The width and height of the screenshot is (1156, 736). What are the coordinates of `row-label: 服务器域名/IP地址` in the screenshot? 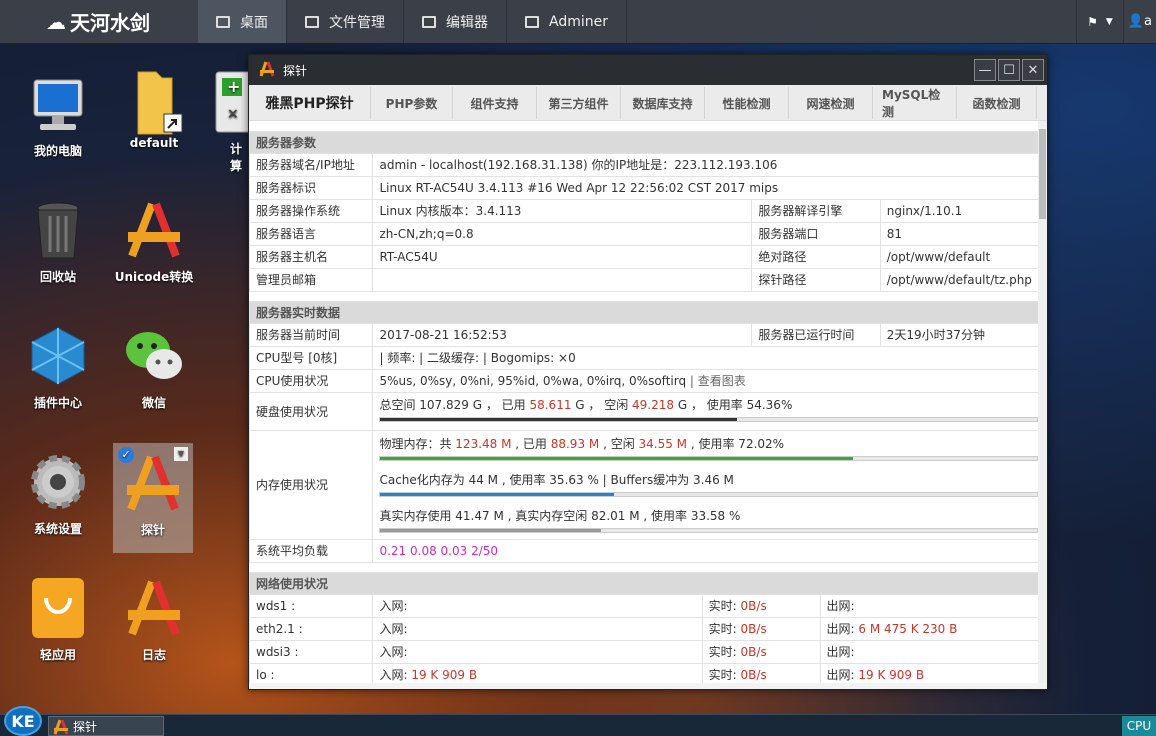 It's located at (311, 164).